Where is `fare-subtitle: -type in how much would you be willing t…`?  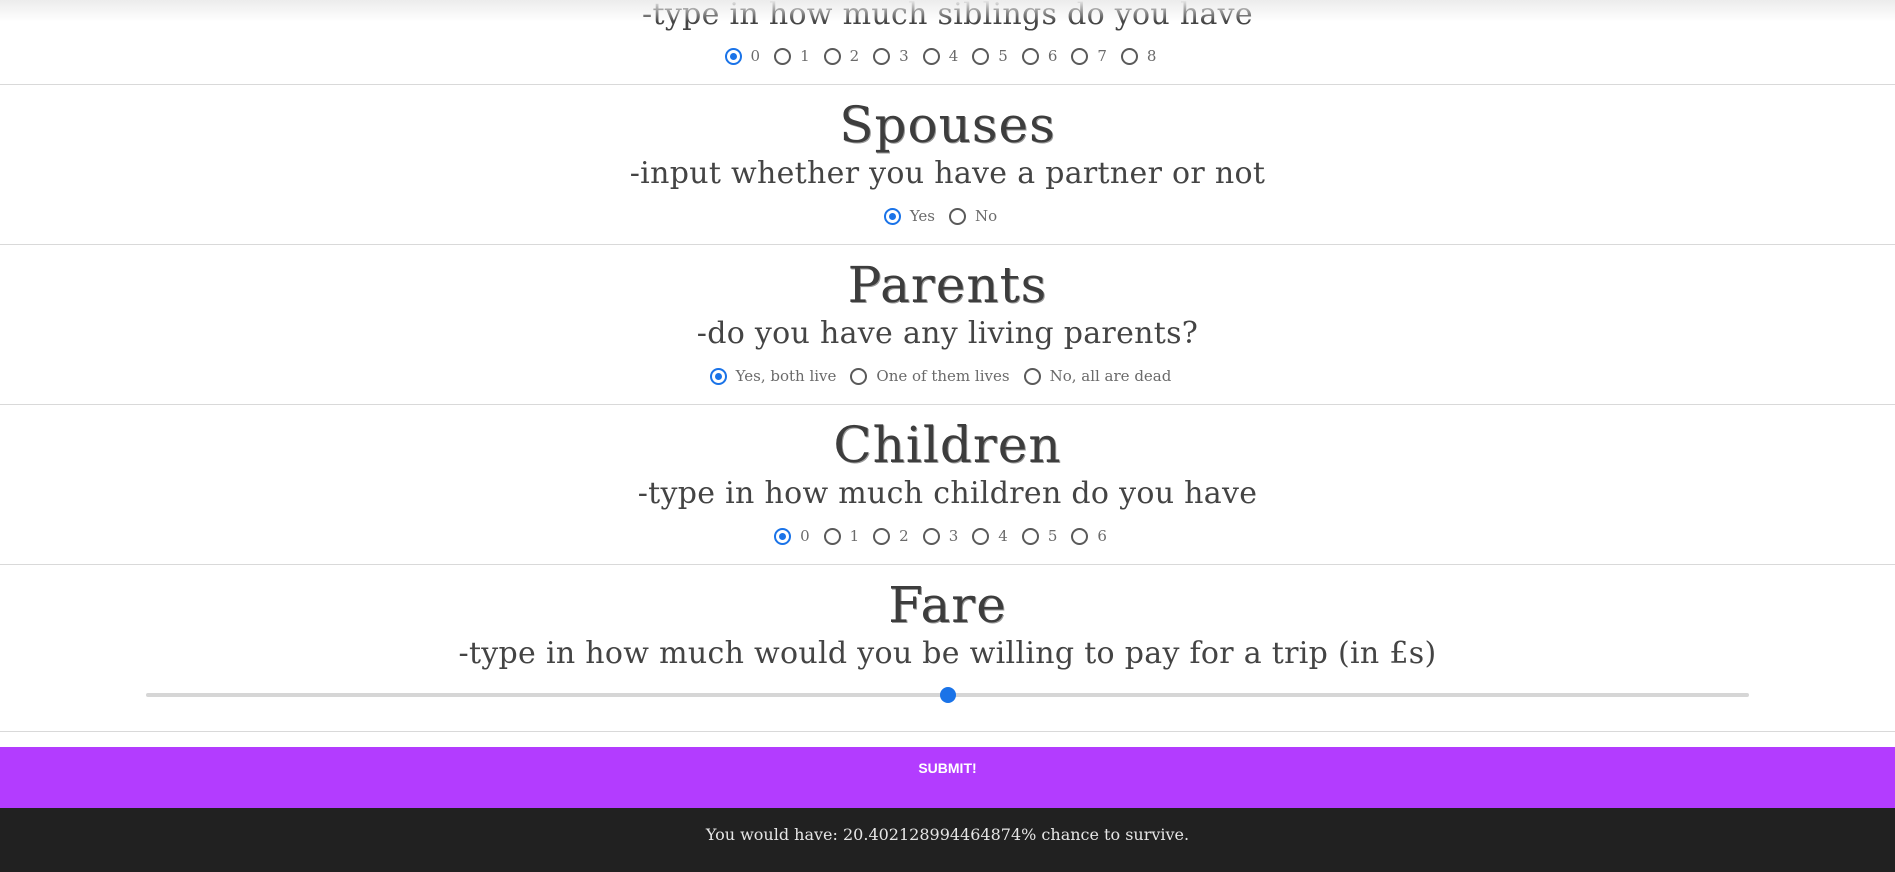 fare-subtitle: -type in how much would you be willing t… is located at coordinates (947, 653).